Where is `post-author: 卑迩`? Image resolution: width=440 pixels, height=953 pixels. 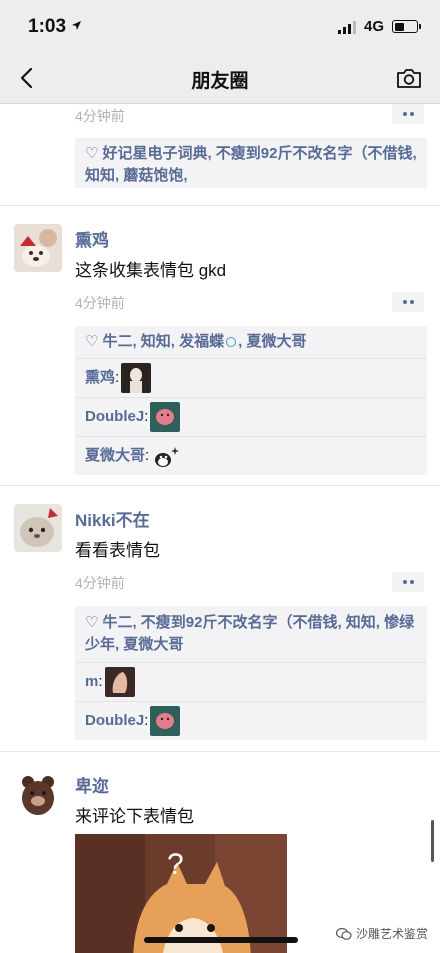
post-author: 卑迩 is located at coordinates (92, 784).